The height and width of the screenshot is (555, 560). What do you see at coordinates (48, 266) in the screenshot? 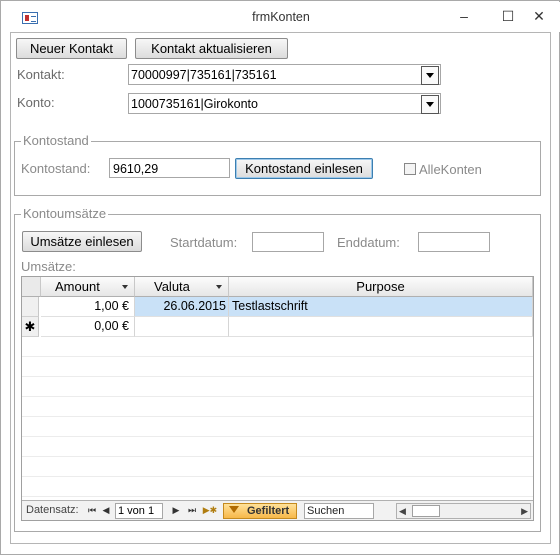
I see `transactions-label: Umsätze:` at bounding box center [48, 266].